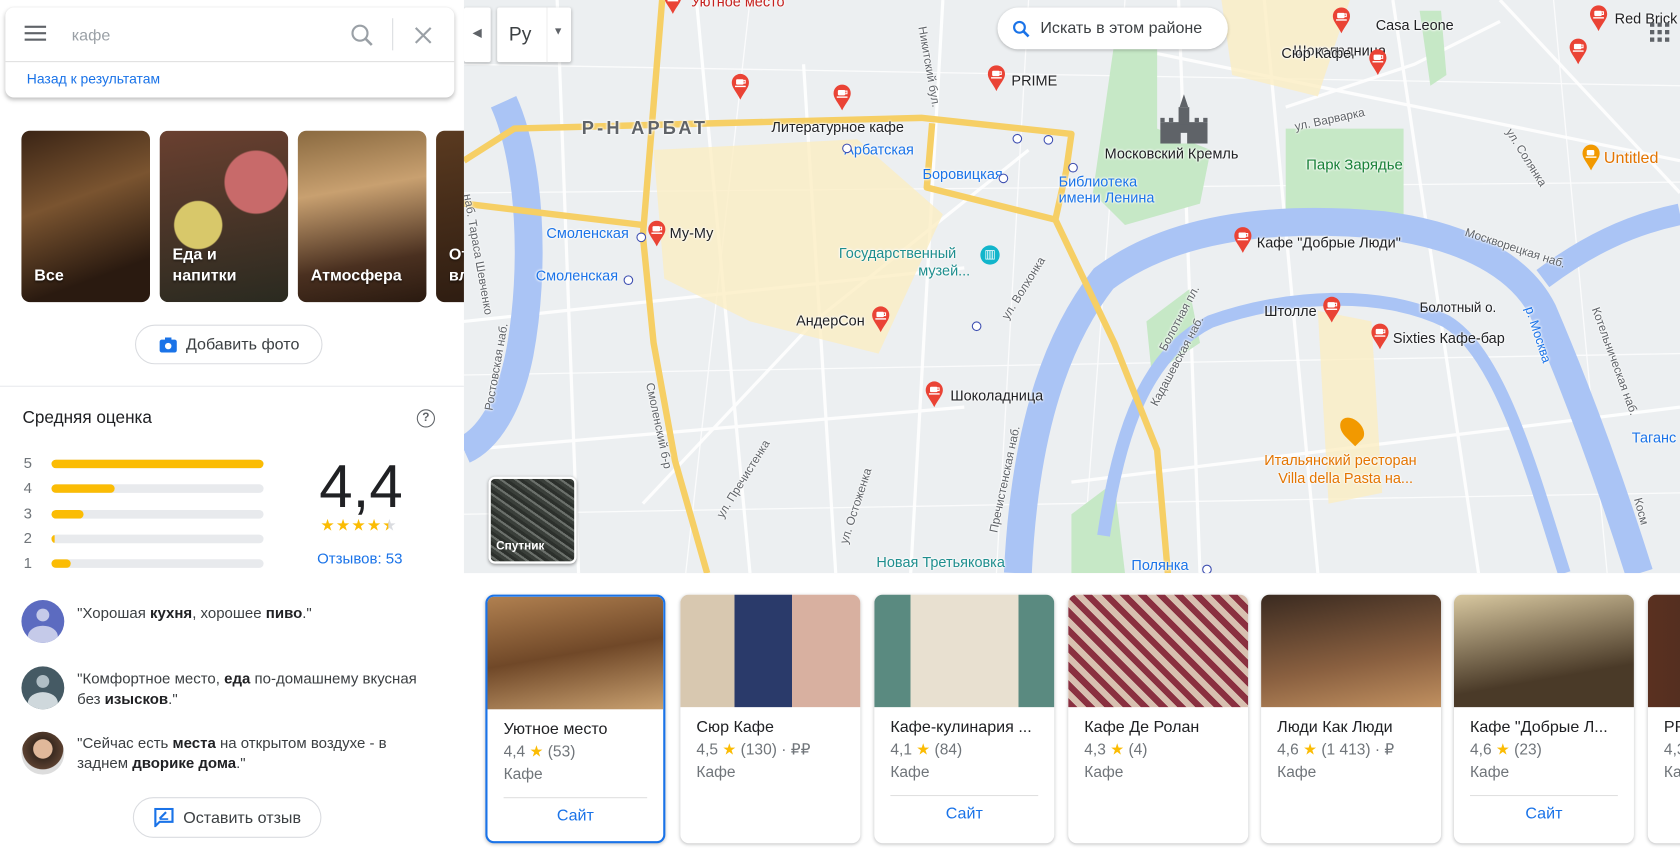 The width and height of the screenshot is (1680, 852). Describe the element at coordinates (1107, 198) in the screenshot. I see `map-label-metro: имени Ленина` at that location.